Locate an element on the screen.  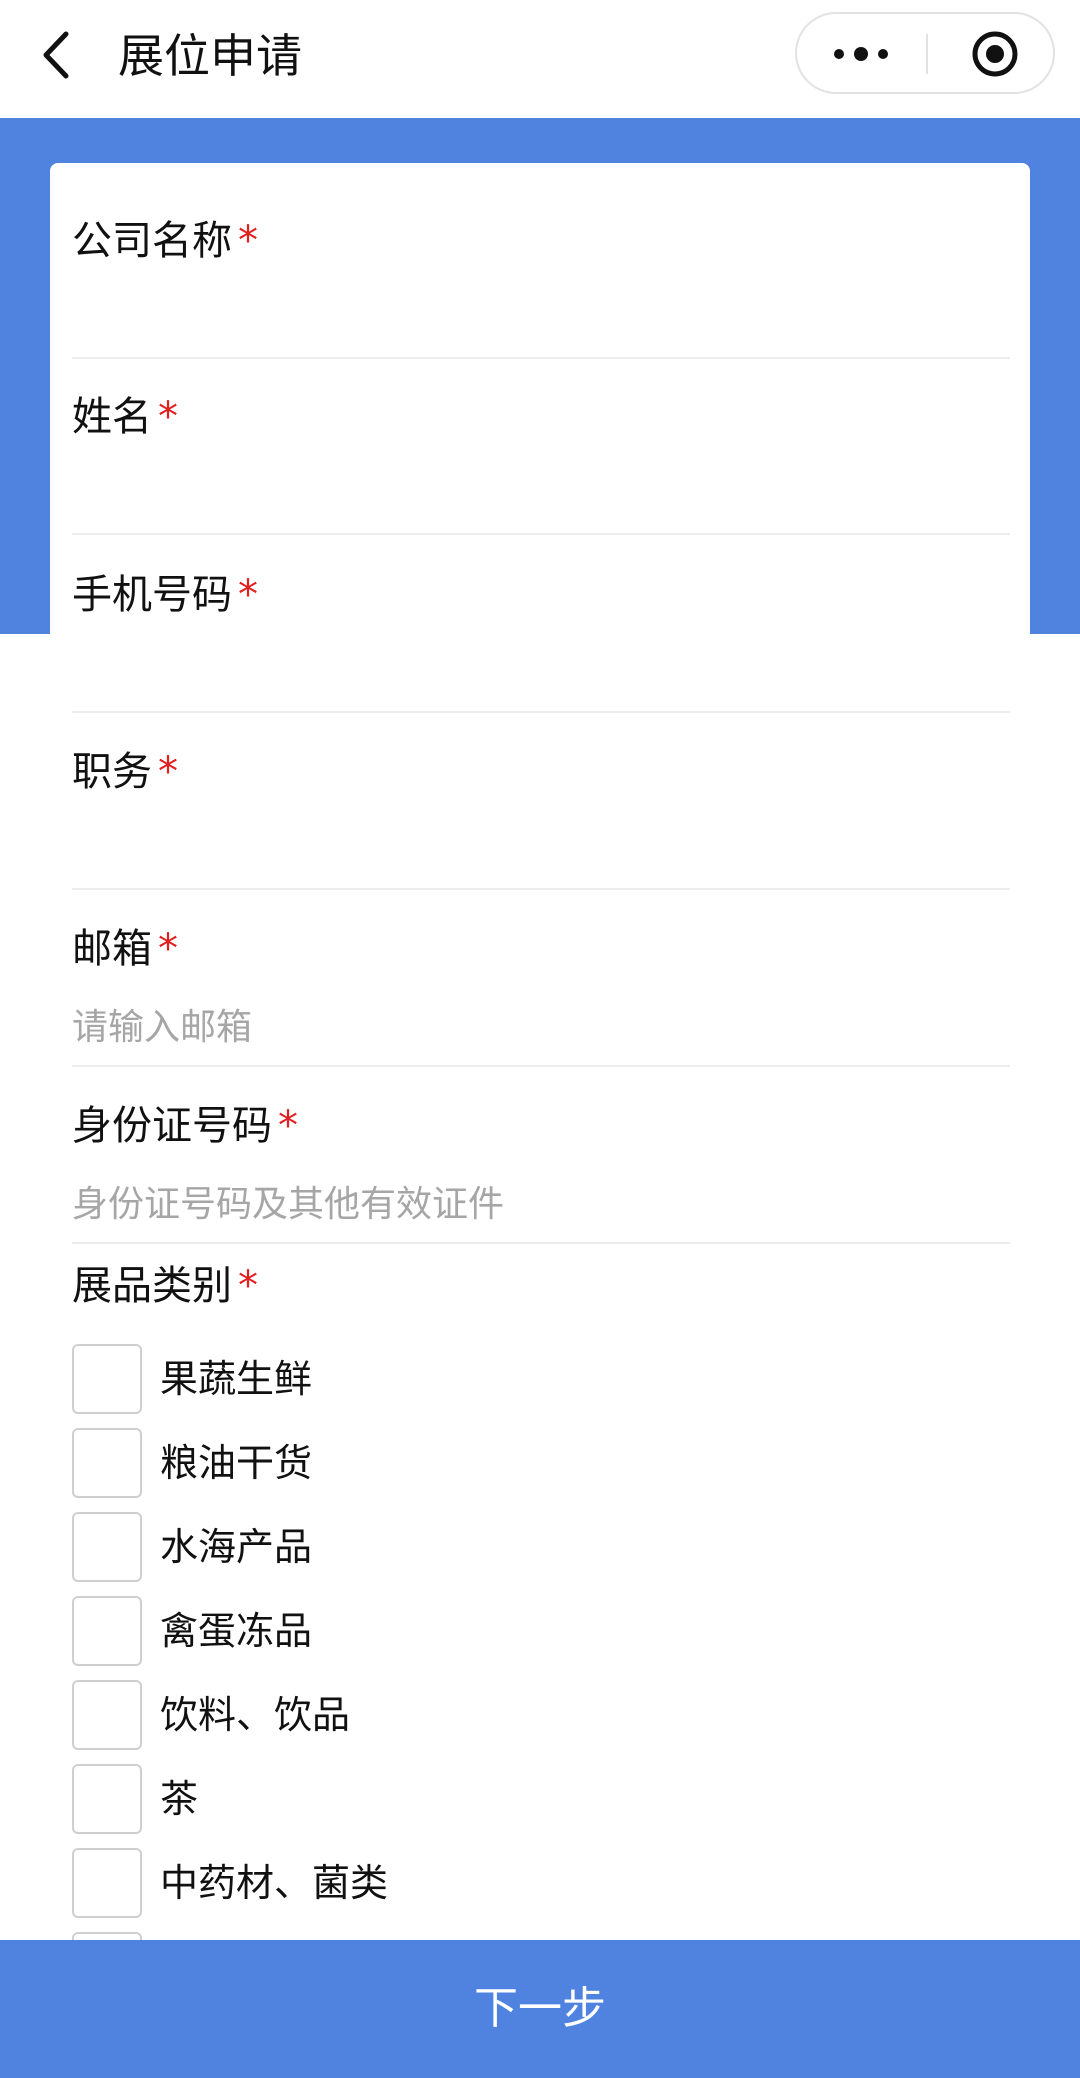
position-field: 职务 * is located at coordinates (541, 802).